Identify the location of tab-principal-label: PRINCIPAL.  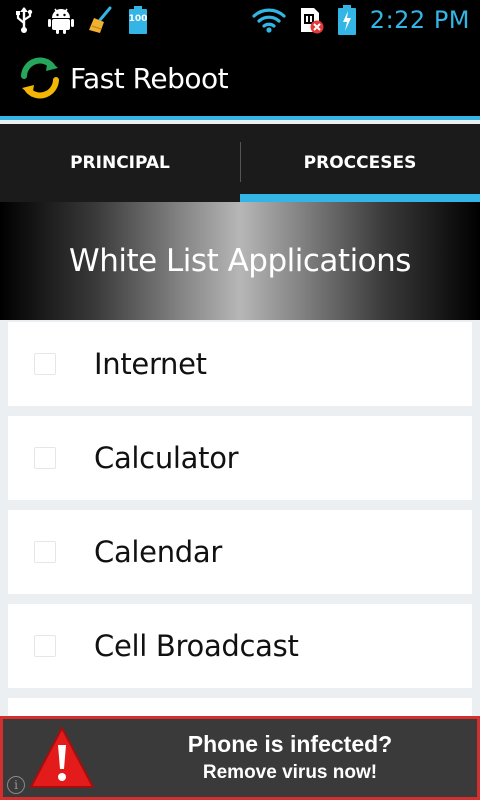
(120, 163).